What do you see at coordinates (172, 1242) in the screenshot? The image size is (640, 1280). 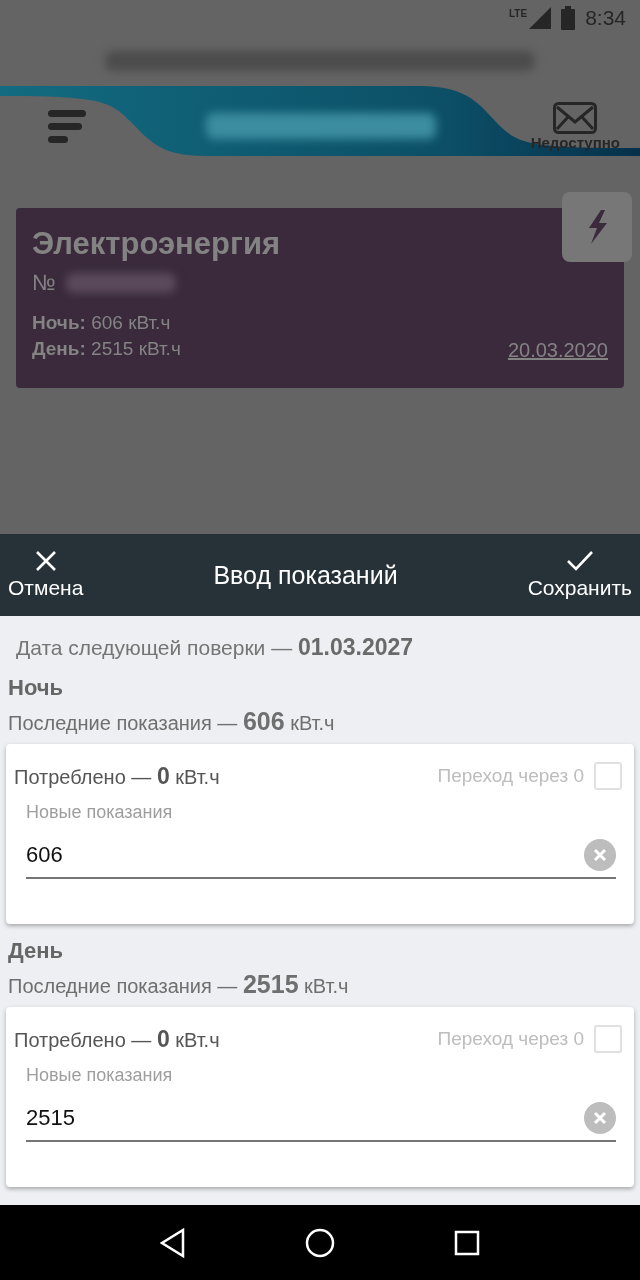 I see `back-button` at bounding box center [172, 1242].